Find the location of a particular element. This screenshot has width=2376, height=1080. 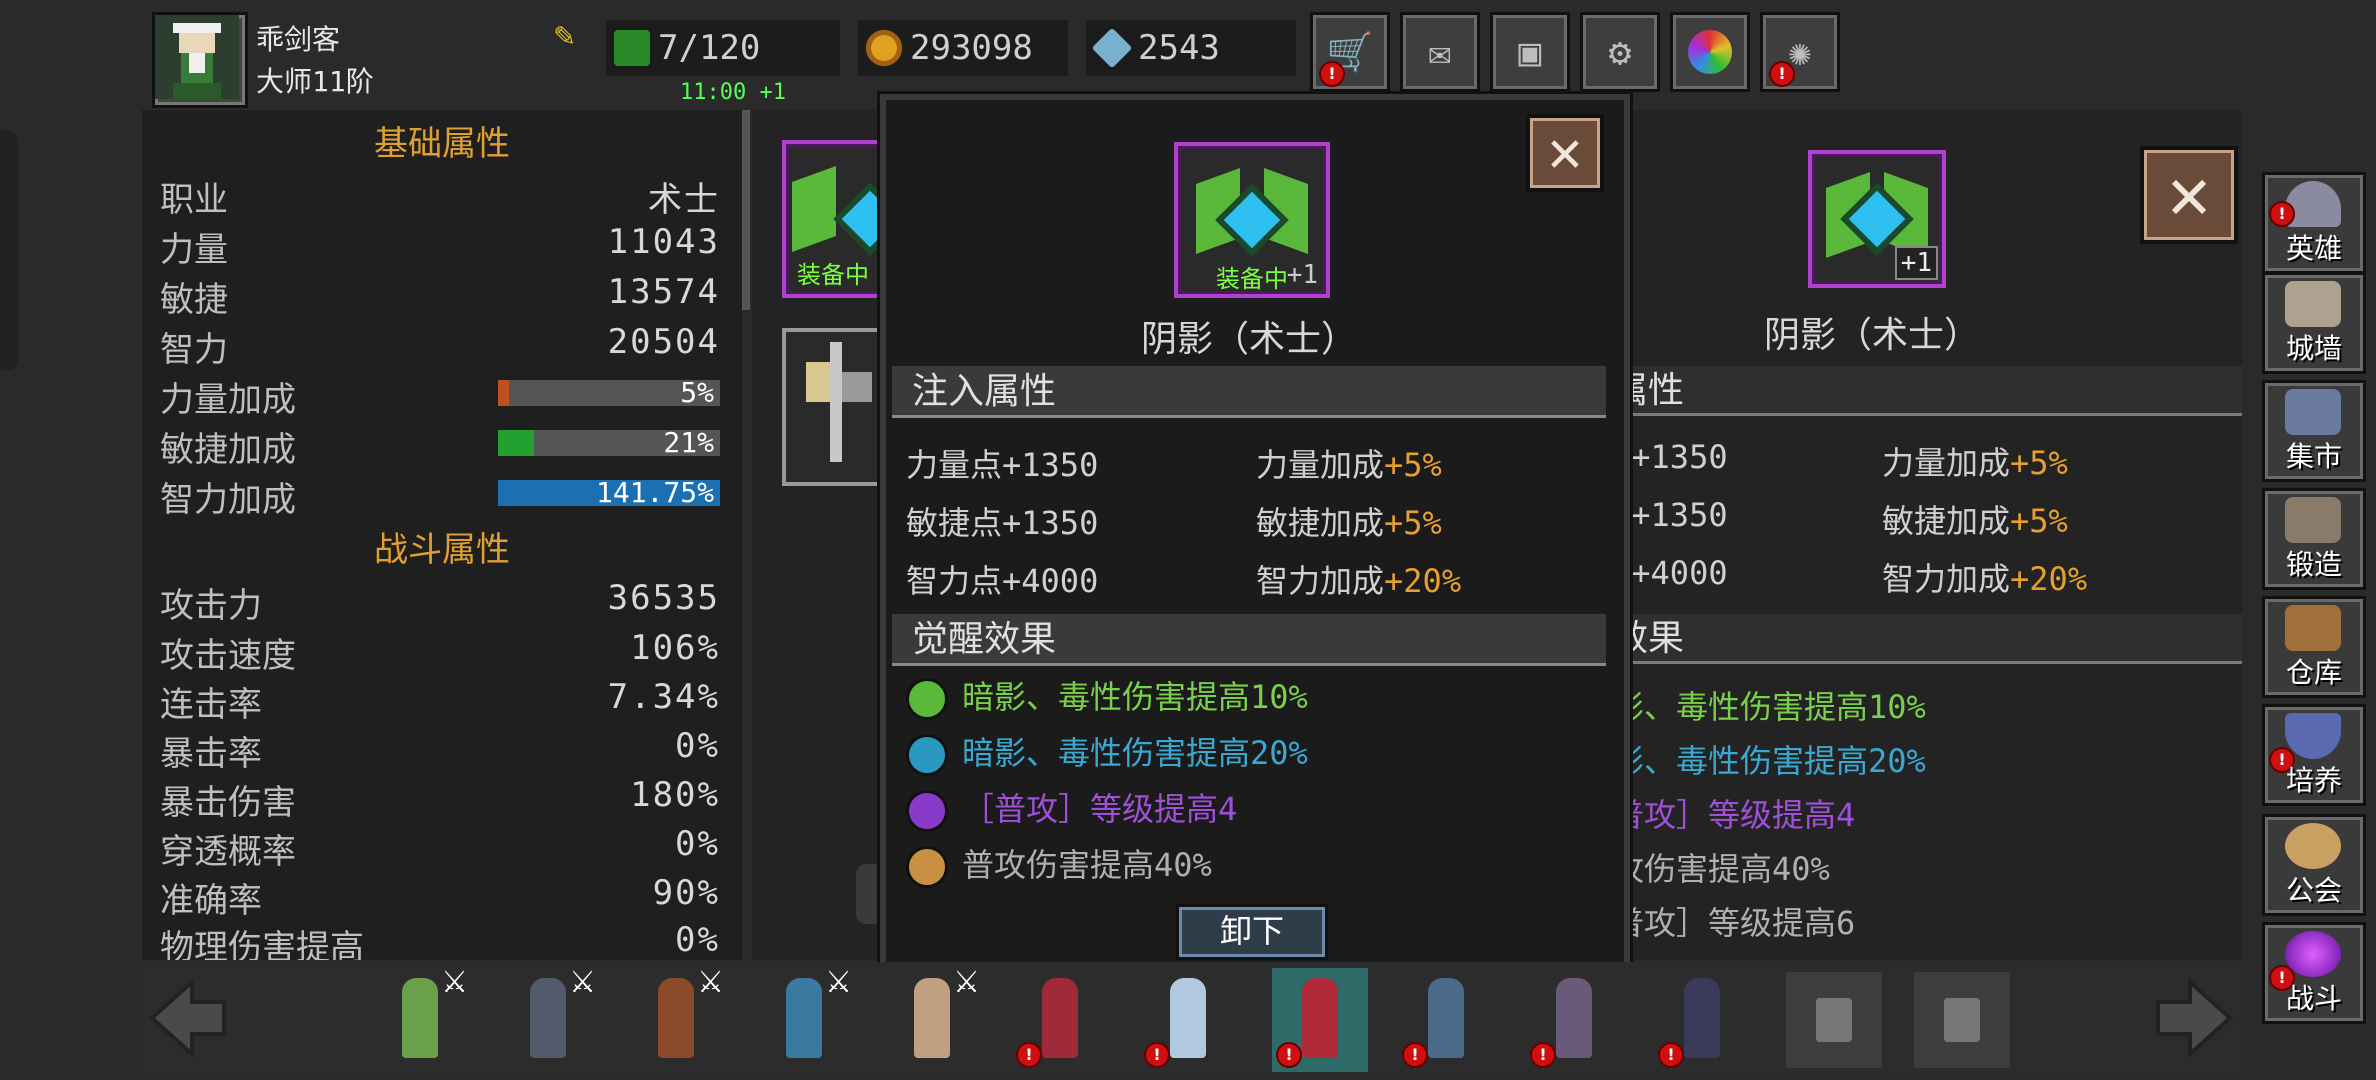

stat-bar-row: 敏捷加成 21% is located at coordinates (440, 446).